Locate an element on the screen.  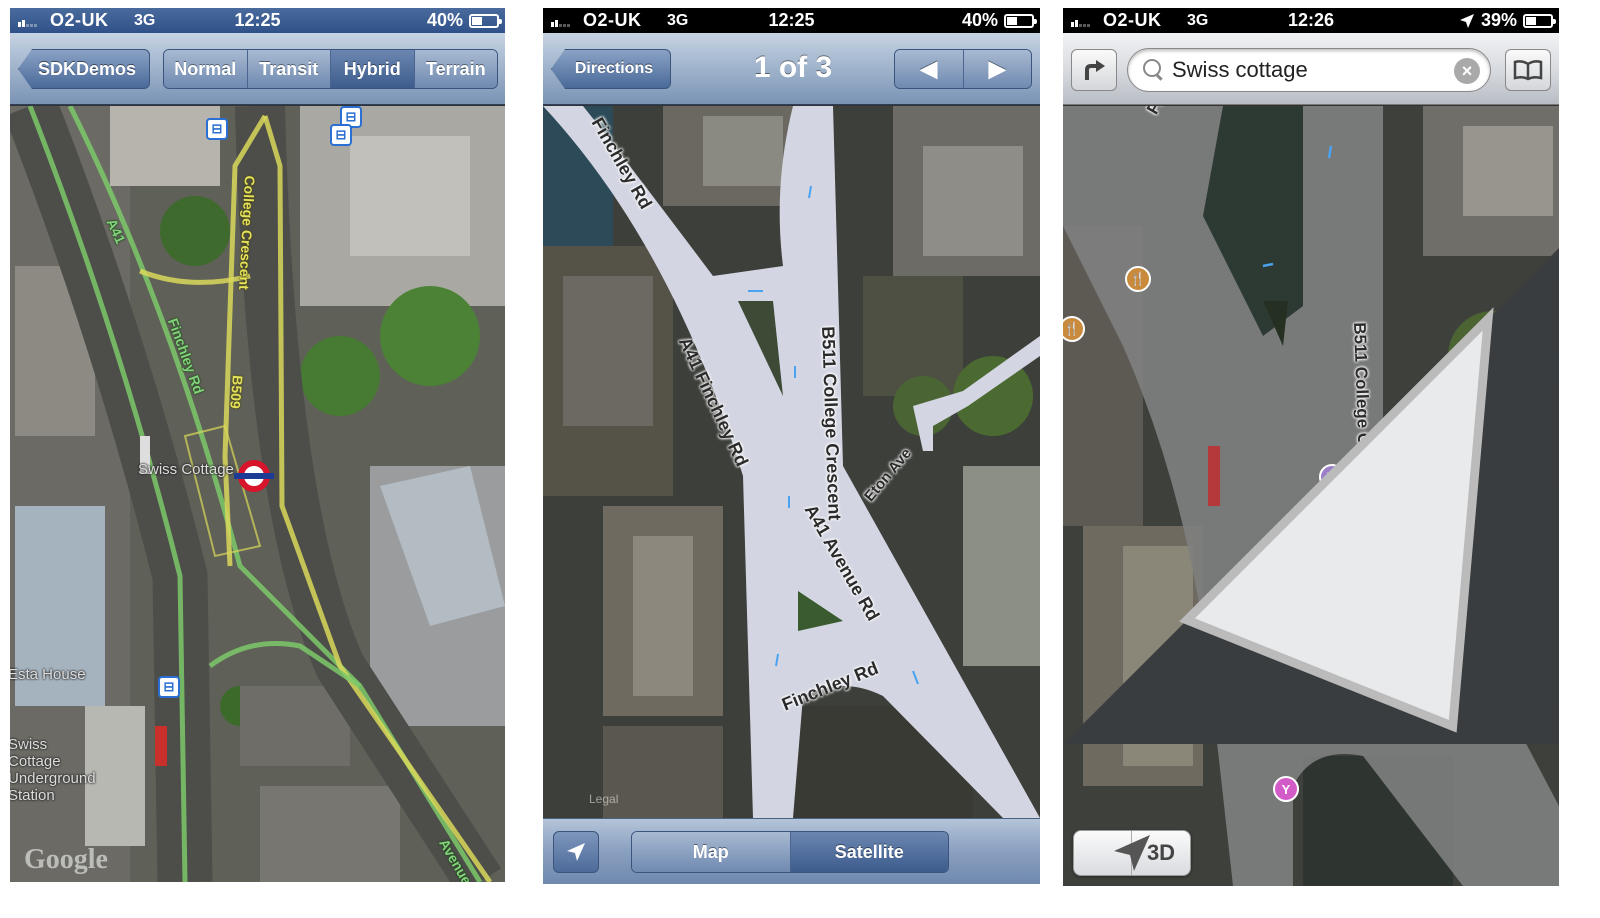
back-button-sdkdemos: SDKDemos is located at coordinates (84, 69).